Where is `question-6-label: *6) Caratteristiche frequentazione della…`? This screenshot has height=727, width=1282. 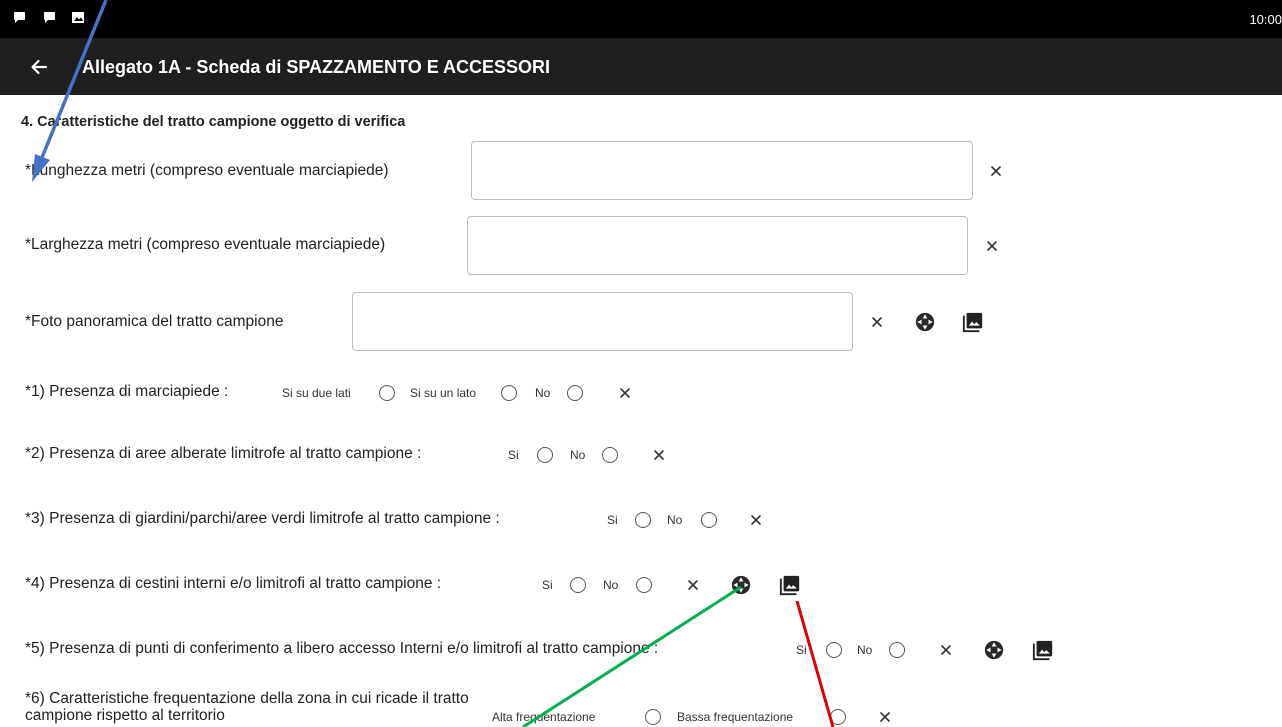
question-6-label: *6) Caratteristiche frequentazione della… is located at coordinates (247, 707).